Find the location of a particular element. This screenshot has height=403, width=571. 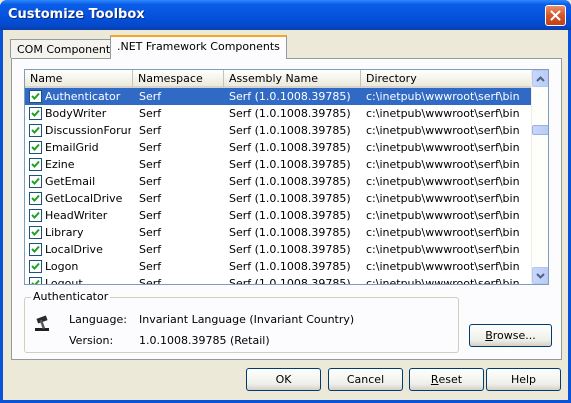

cell-name: BodyWriter is located at coordinates (76, 113).